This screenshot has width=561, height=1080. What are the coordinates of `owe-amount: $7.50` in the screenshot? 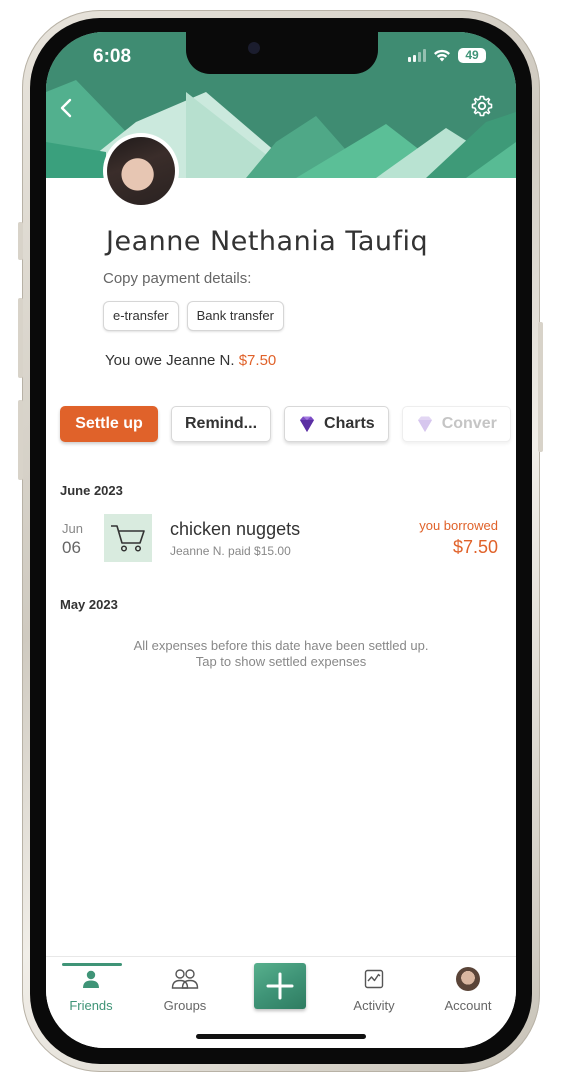 It's located at (257, 360).